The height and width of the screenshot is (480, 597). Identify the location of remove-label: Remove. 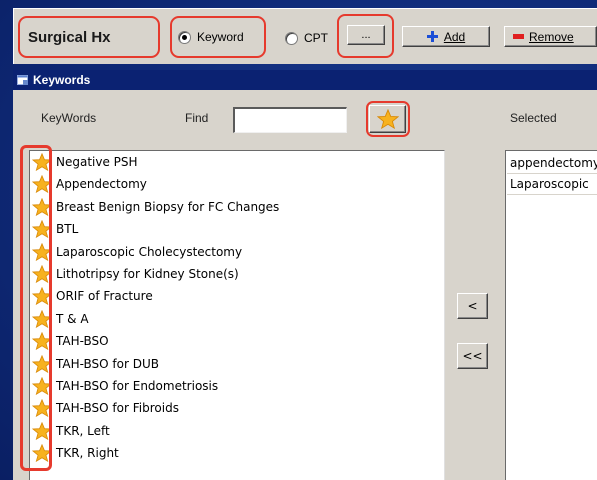
(551, 36).